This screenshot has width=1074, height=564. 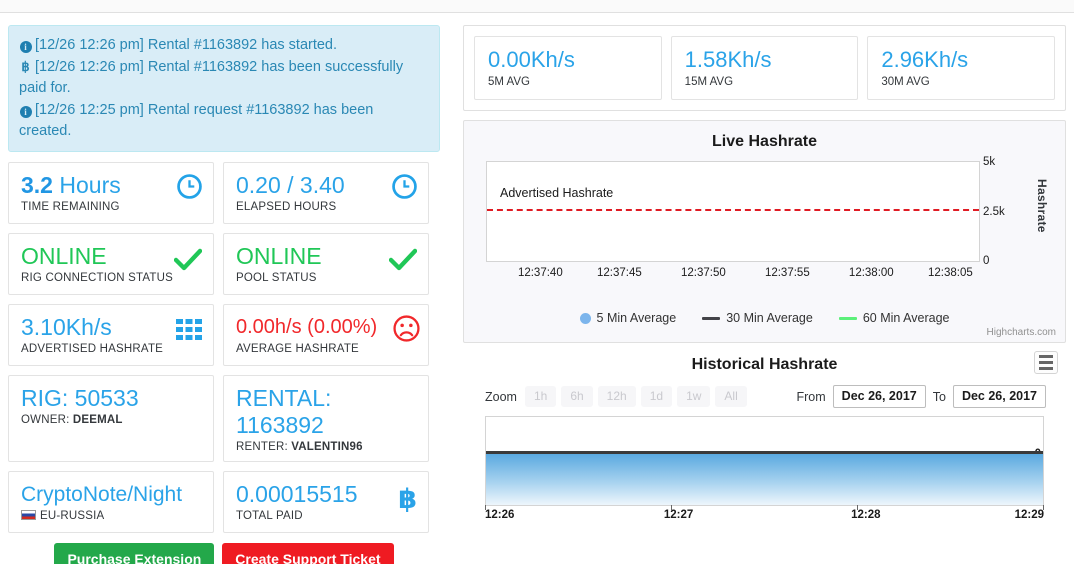 I want to click on live-chart-title: Live Hashrate, so click(x=764, y=141).